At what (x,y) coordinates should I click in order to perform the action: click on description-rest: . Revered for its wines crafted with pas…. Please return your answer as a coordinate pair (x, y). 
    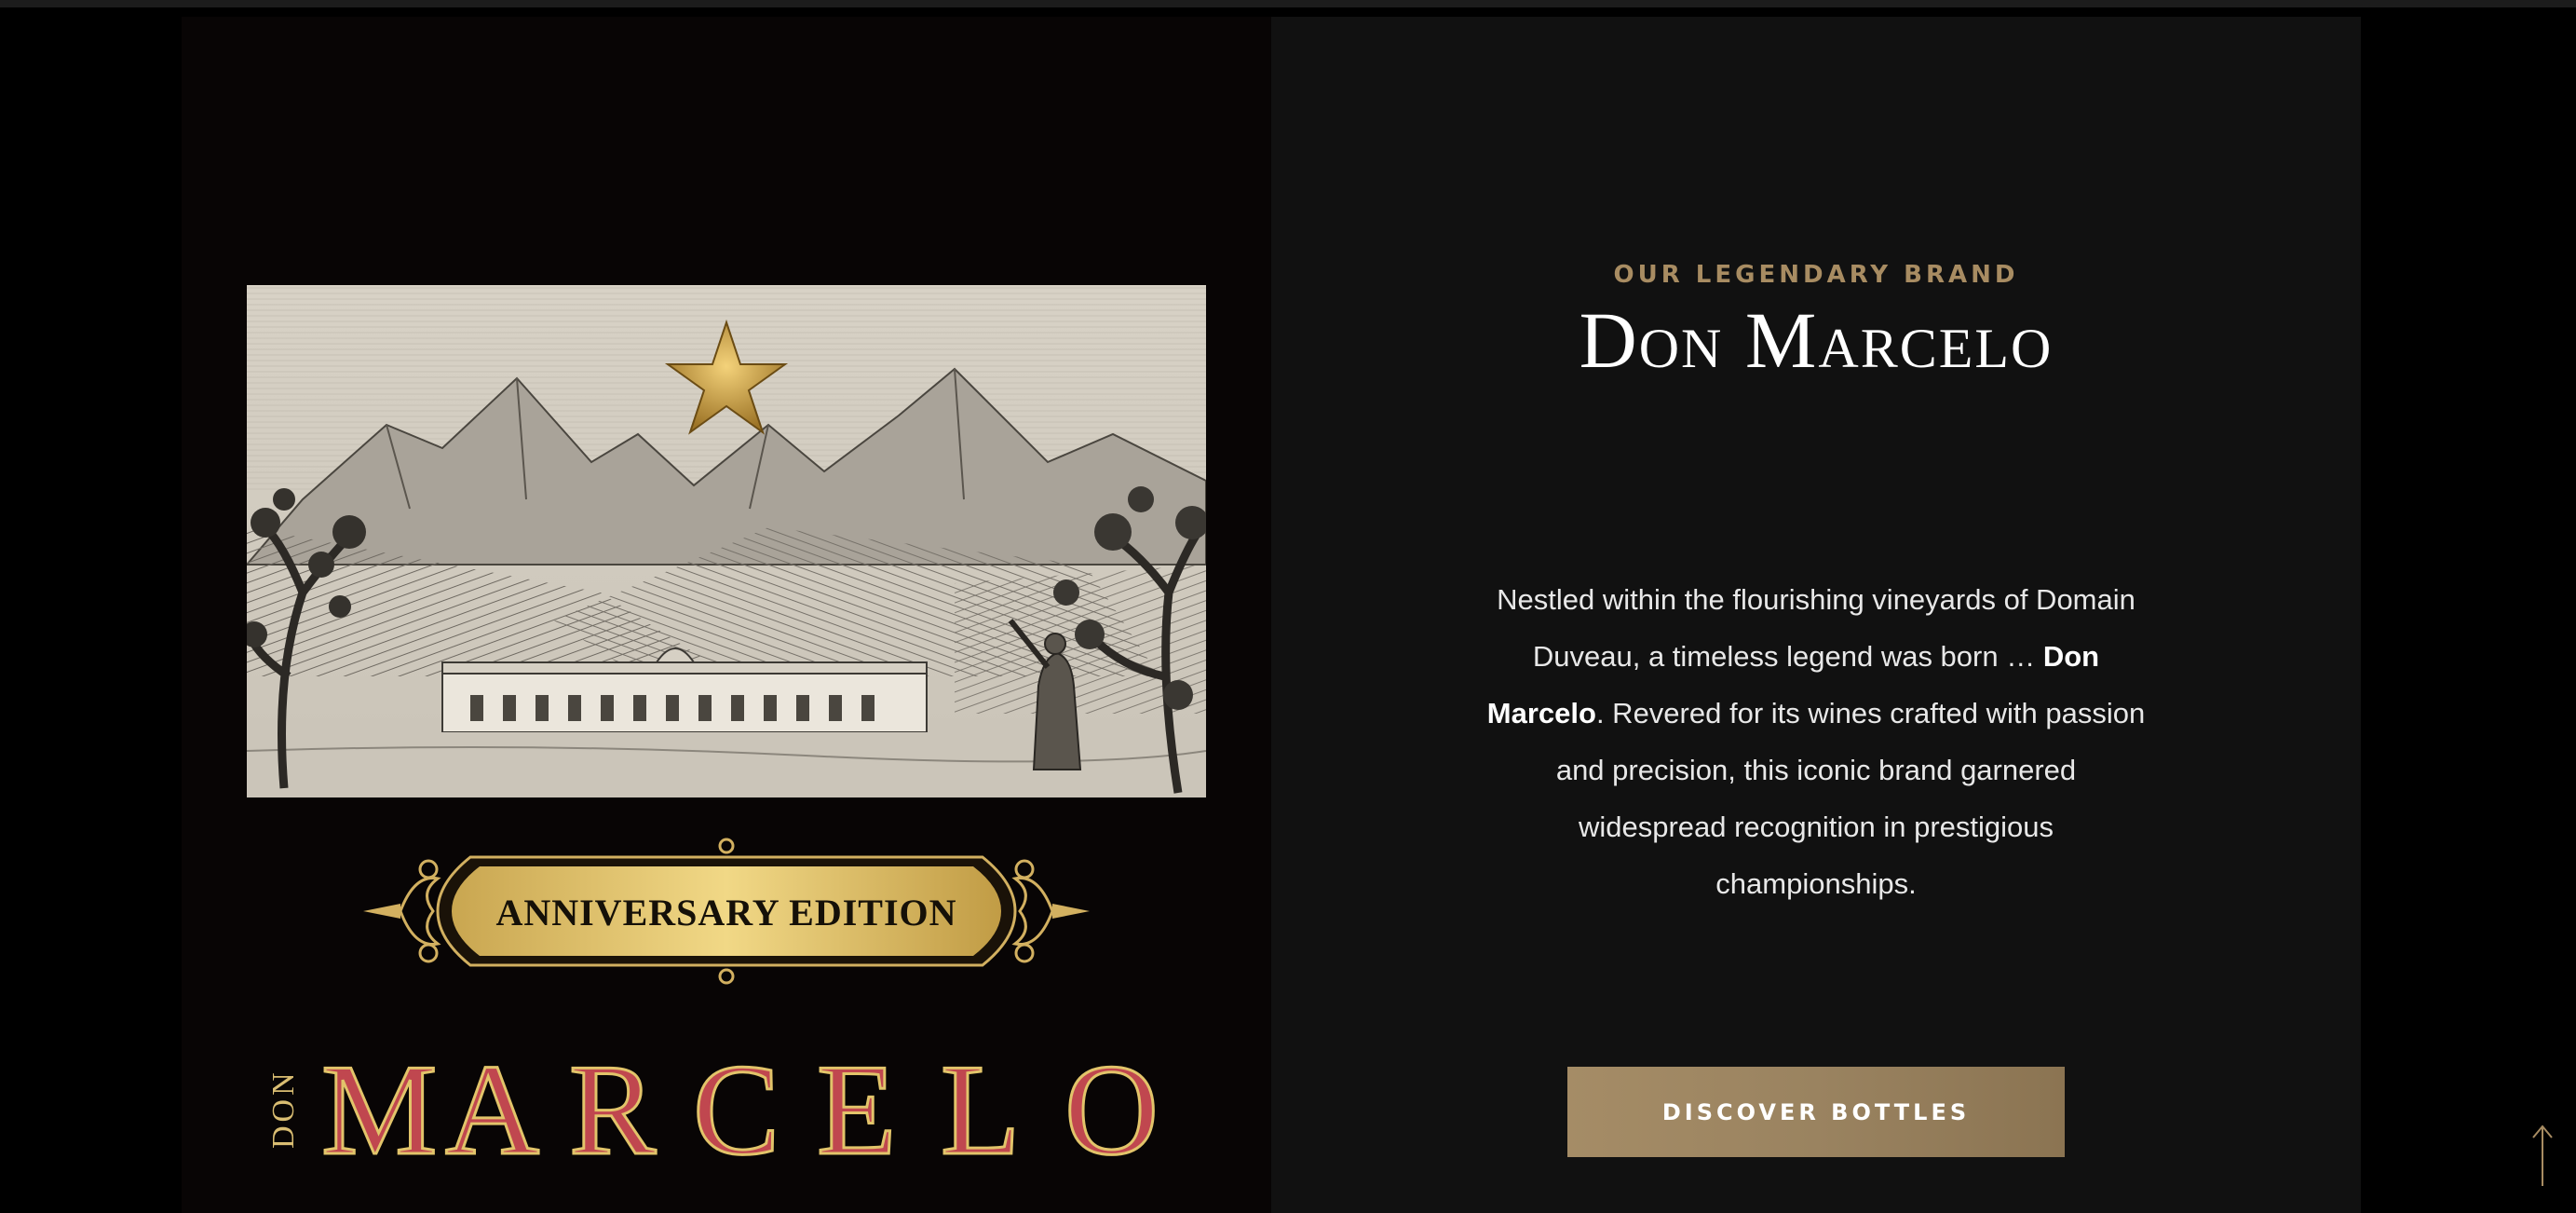
    Looking at the image, I should click on (1850, 798).